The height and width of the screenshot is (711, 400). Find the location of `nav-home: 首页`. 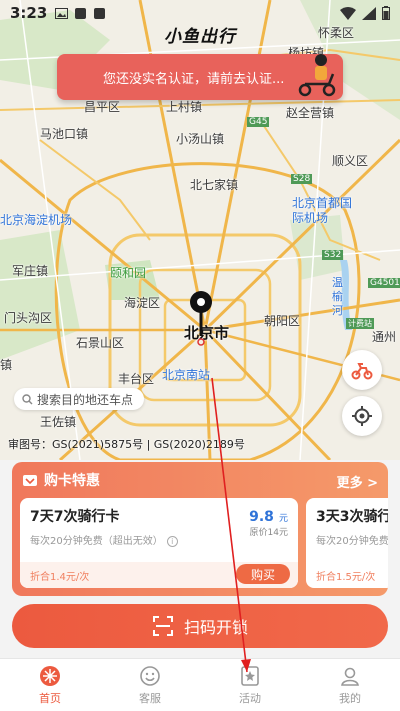

nav-home: 首页 is located at coordinates (50, 685).